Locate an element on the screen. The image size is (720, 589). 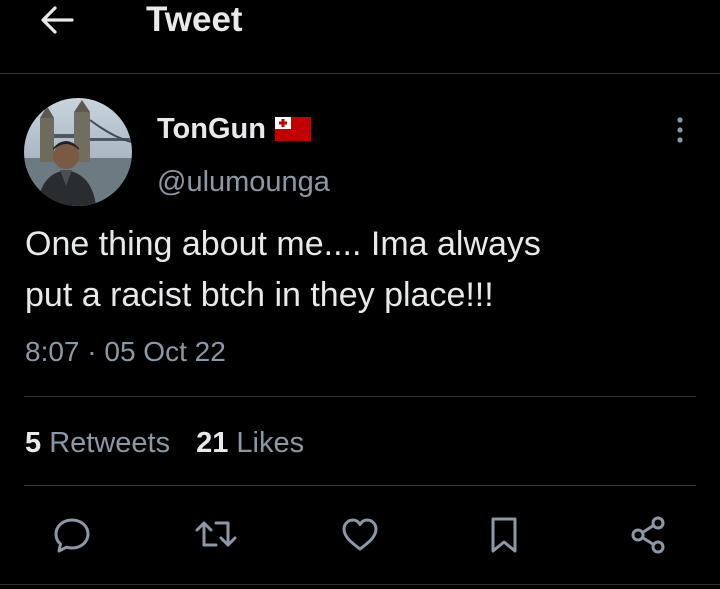
like-button is located at coordinates (360, 535).